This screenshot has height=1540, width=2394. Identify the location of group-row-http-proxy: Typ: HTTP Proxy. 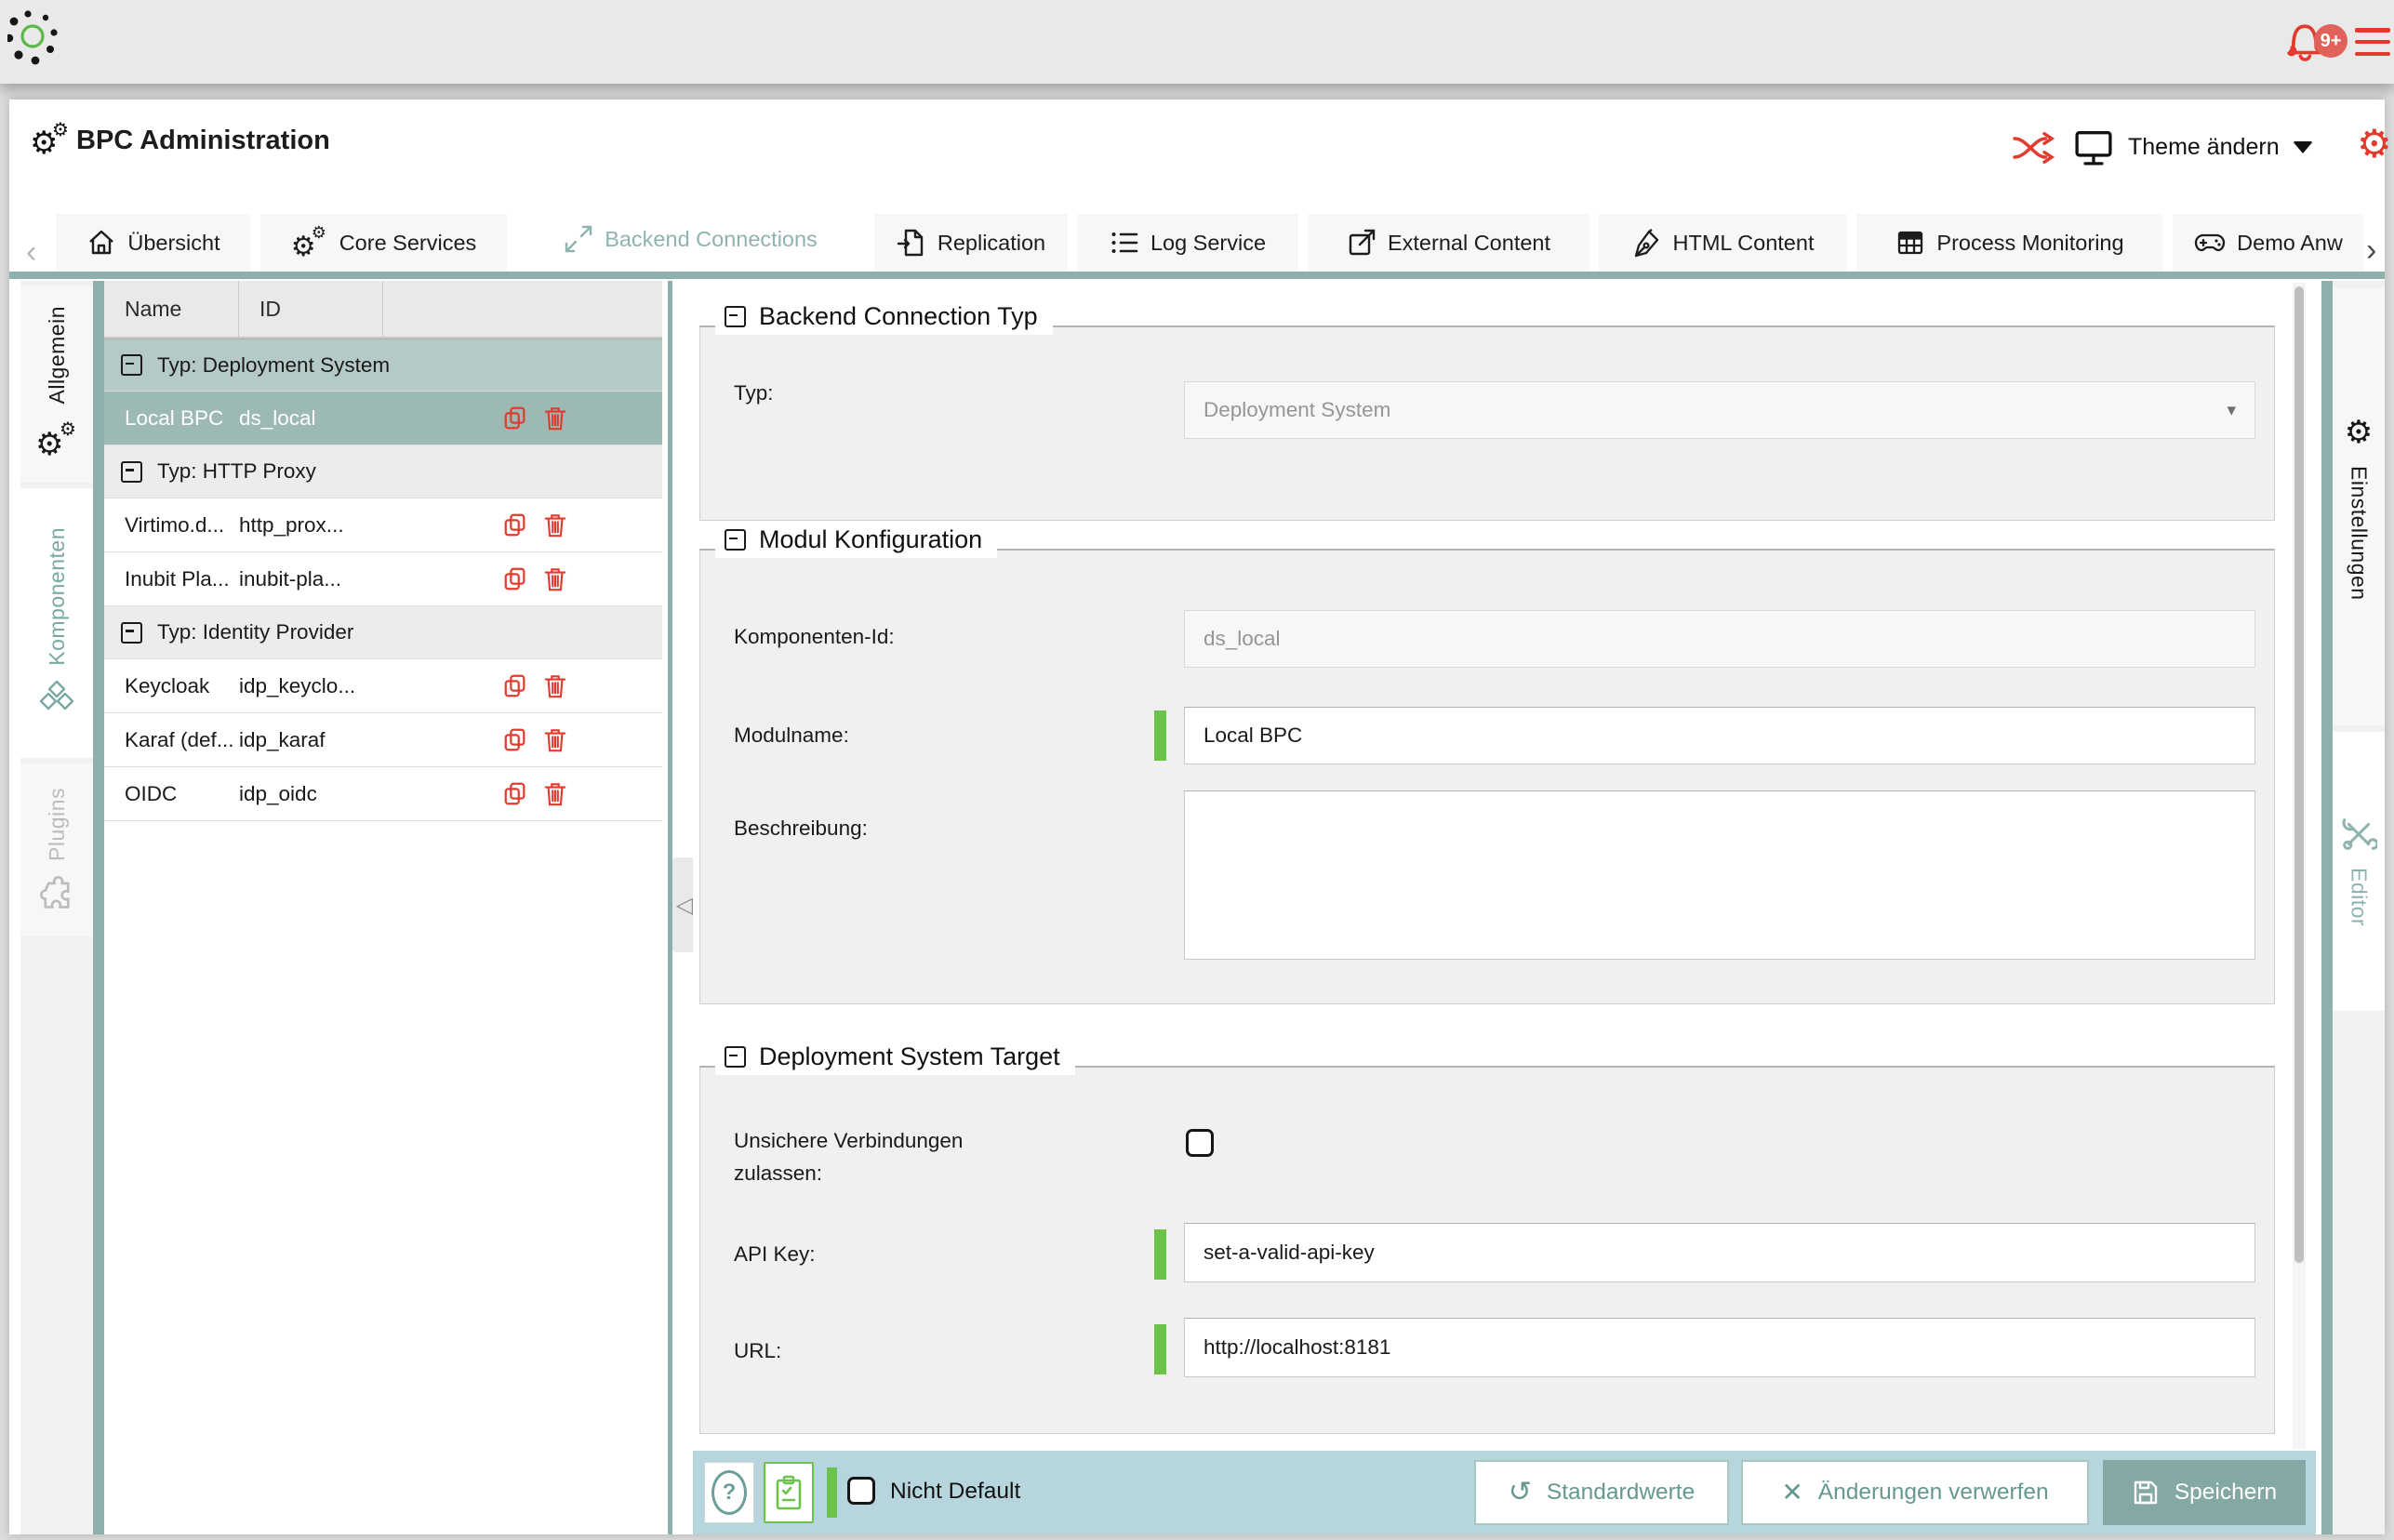
(383, 471).